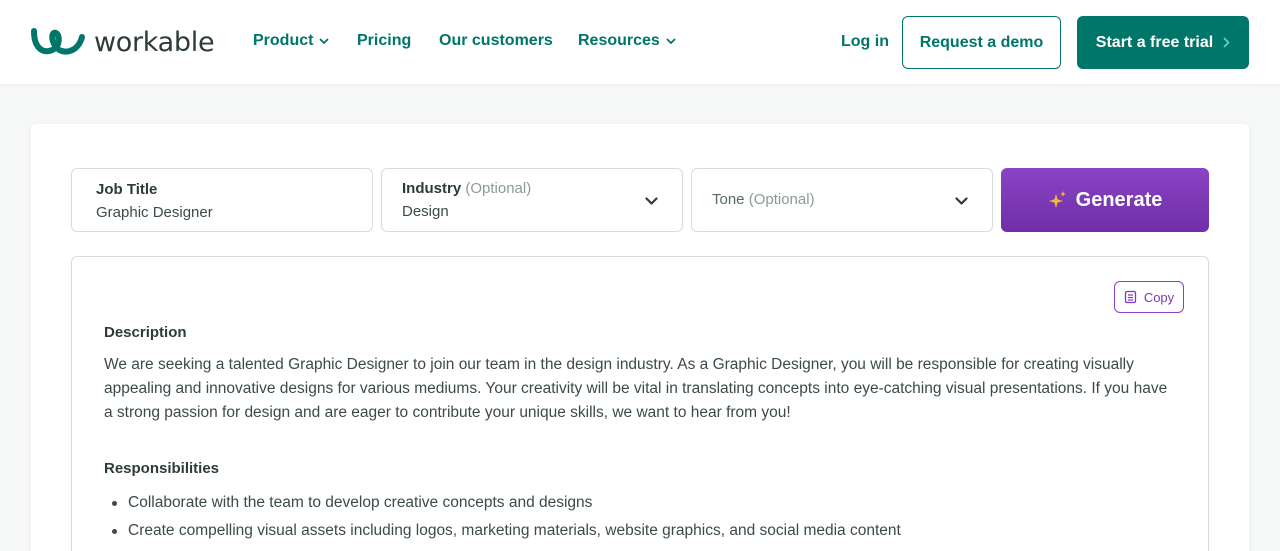  I want to click on start-free-trial-label: Start a free trial, so click(1154, 42).